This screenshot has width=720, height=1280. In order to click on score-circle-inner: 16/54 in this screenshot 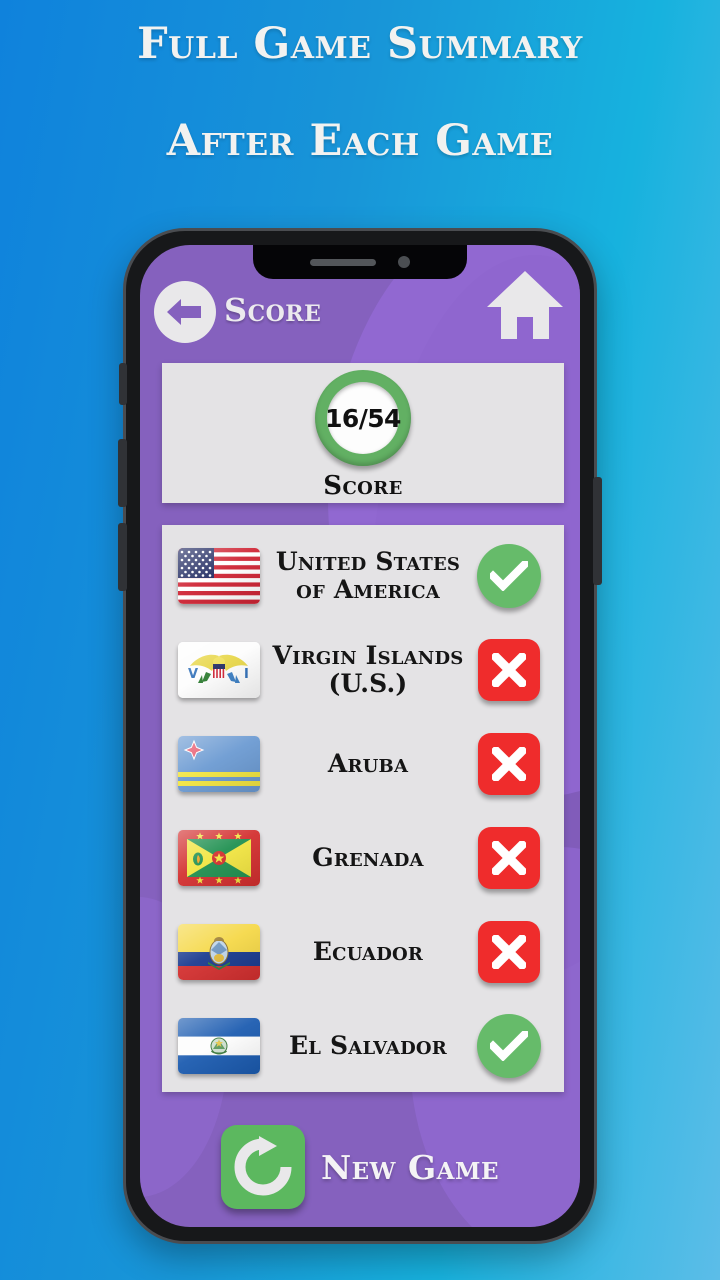, I will do `click(363, 418)`.